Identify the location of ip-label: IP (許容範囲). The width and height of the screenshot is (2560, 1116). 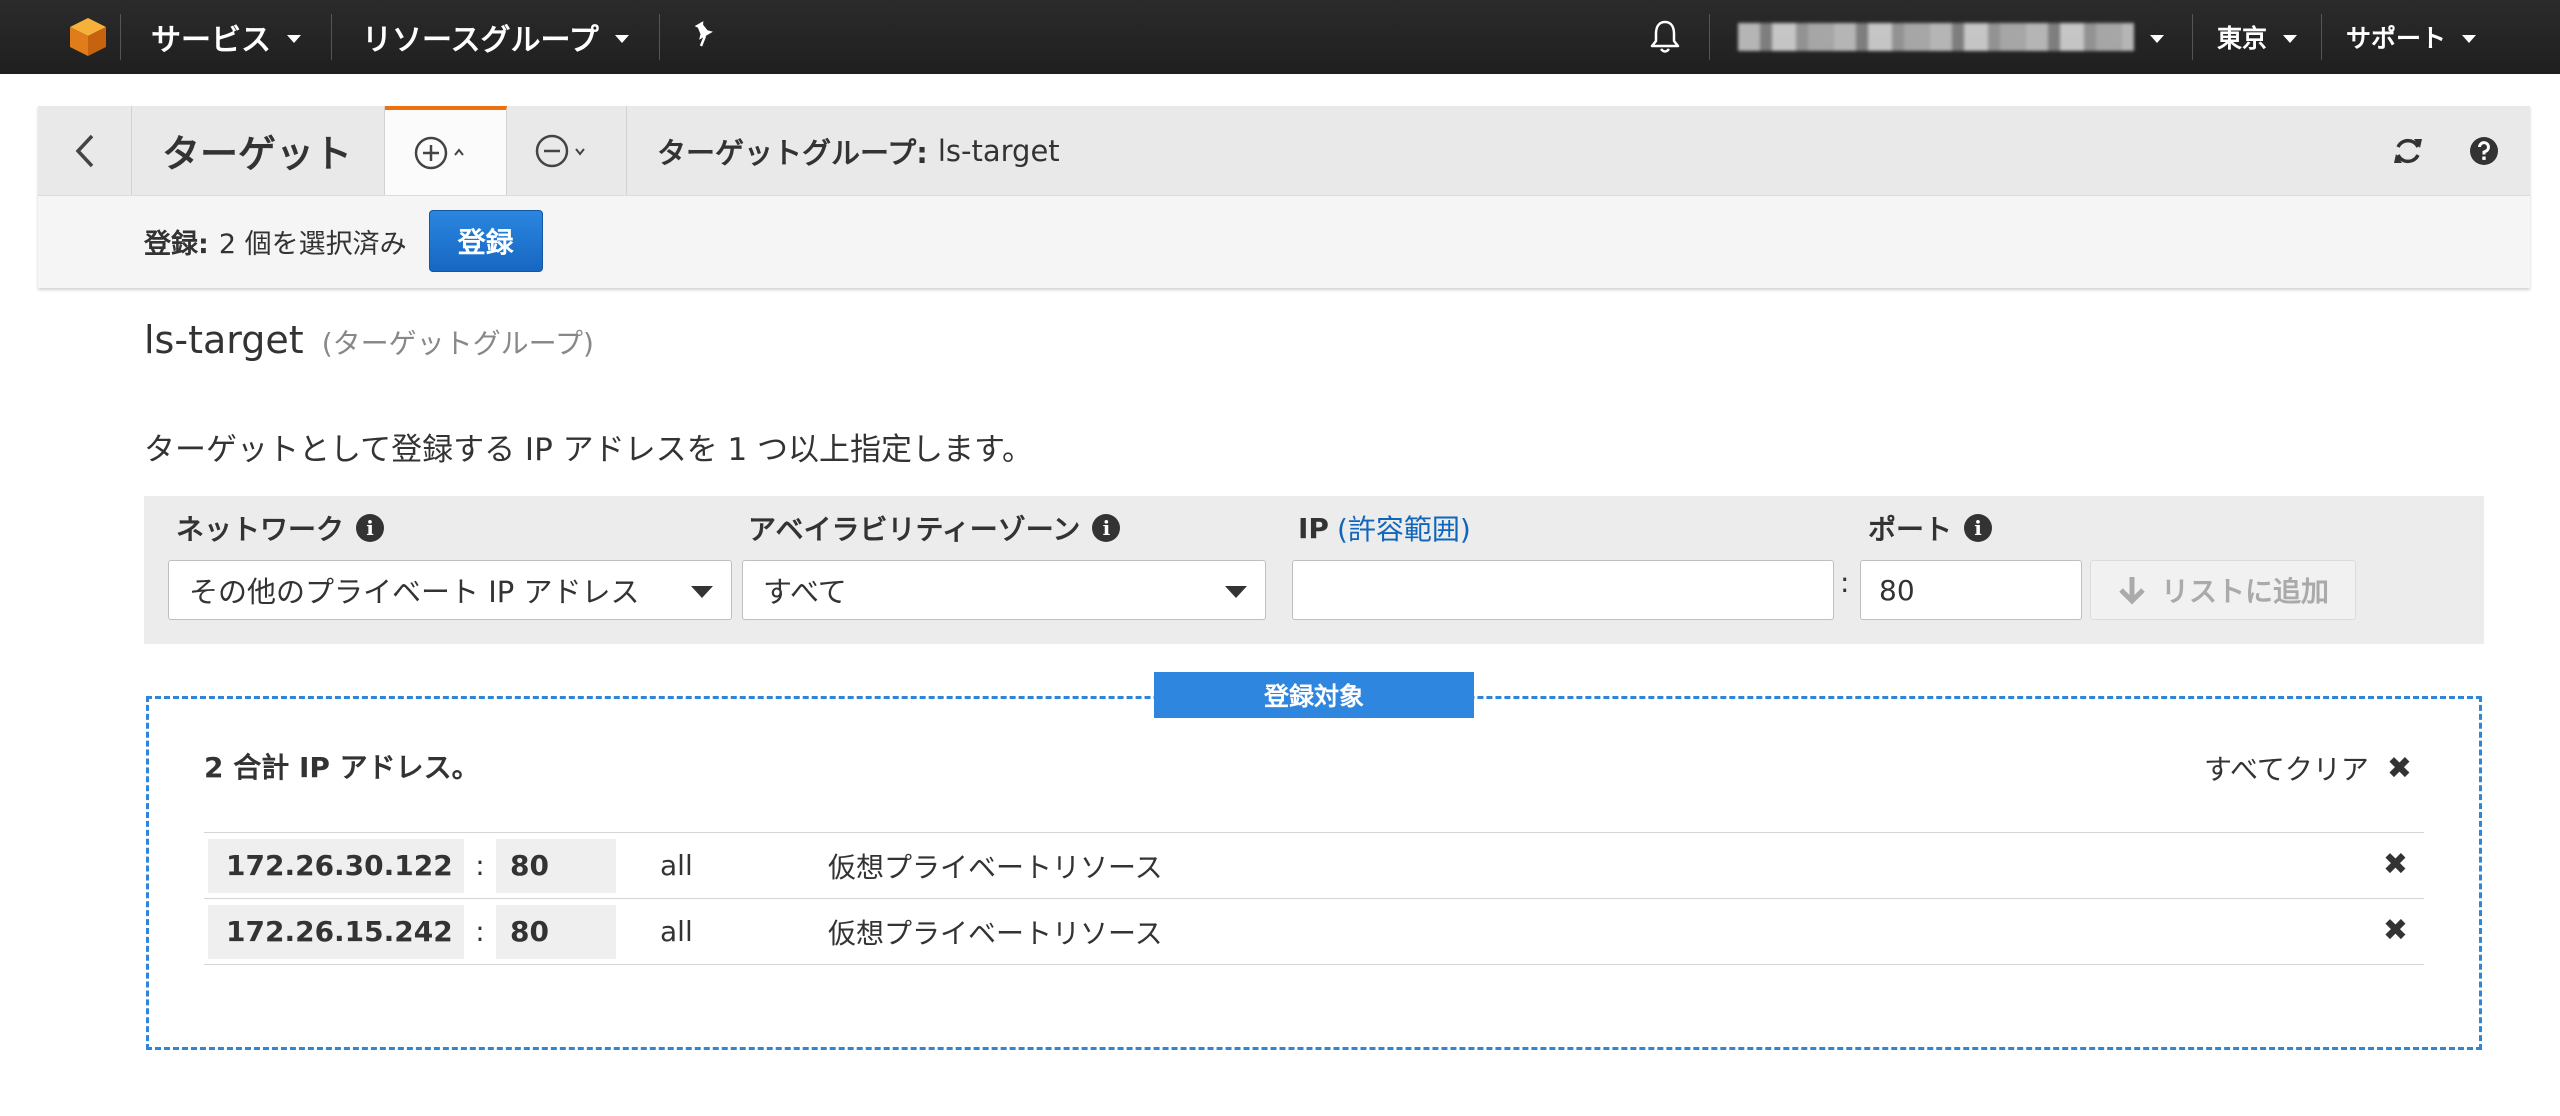
(1384, 528).